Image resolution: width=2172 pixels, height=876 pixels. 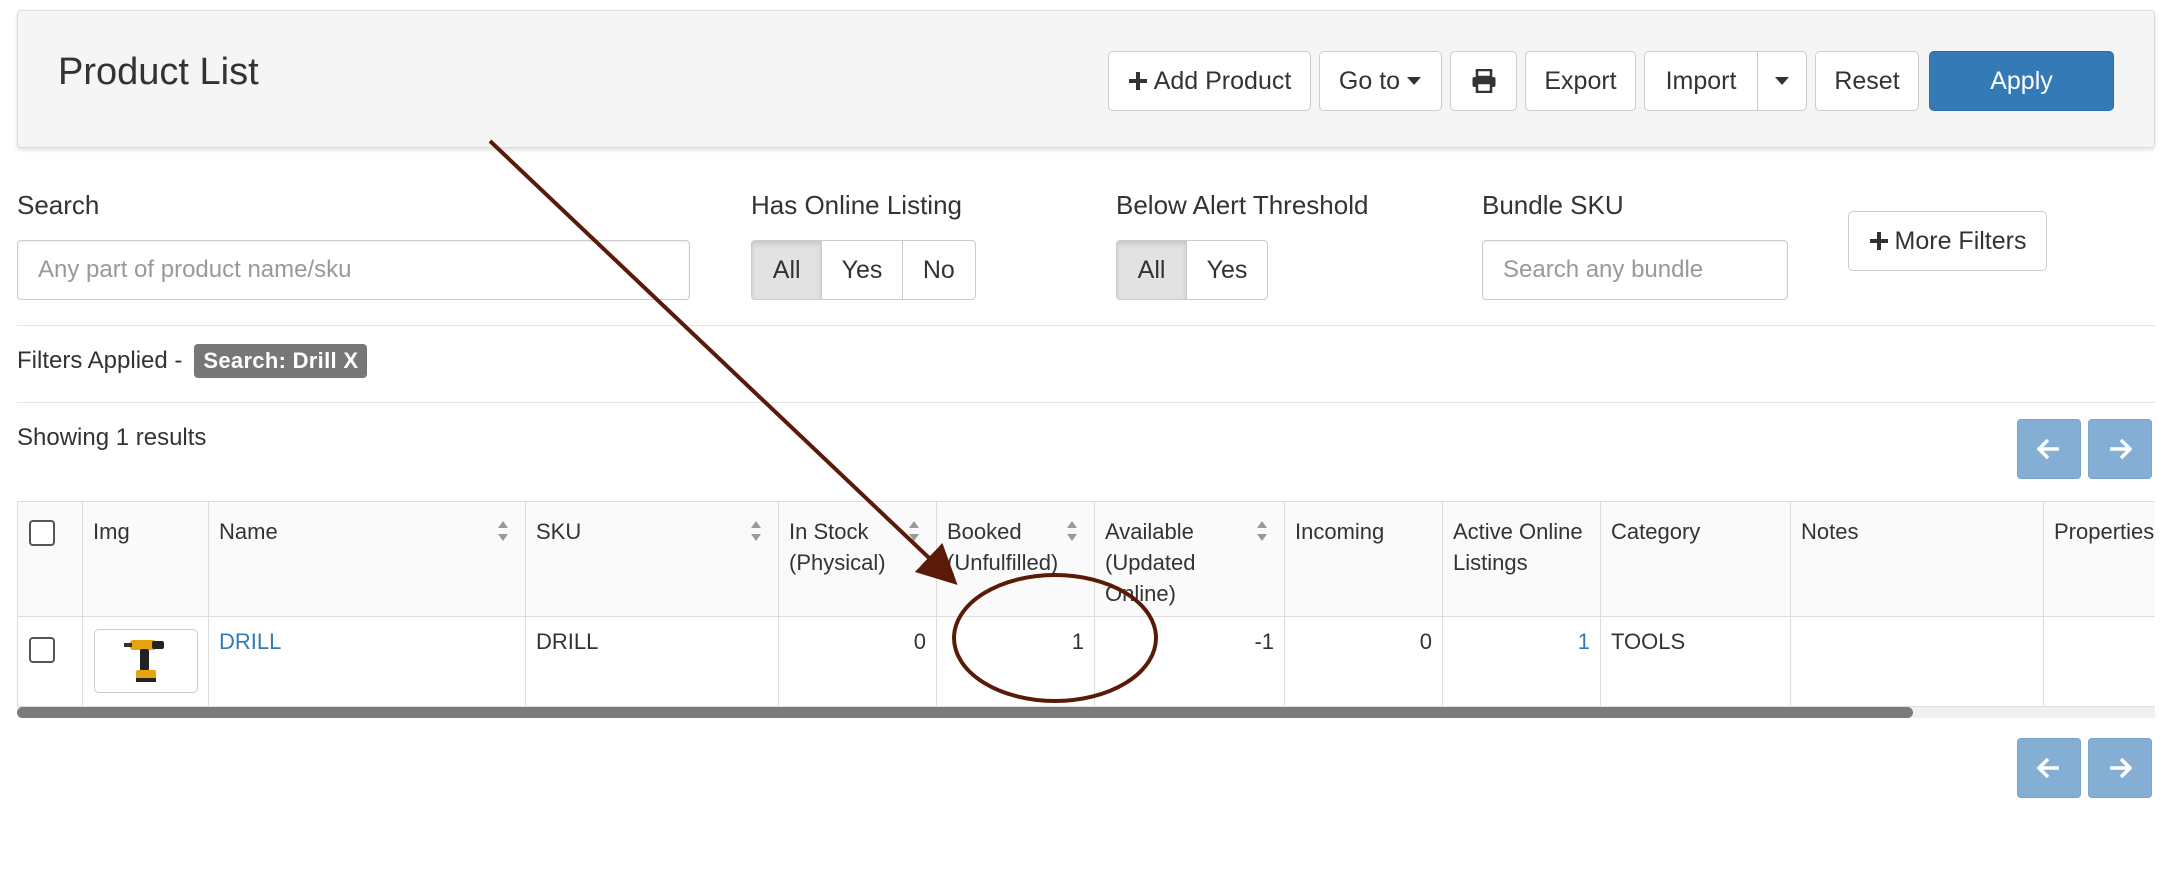 What do you see at coordinates (2099, 559) in the screenshot?
I see `header-properties: Properties` at bounding box center [2099, 559].